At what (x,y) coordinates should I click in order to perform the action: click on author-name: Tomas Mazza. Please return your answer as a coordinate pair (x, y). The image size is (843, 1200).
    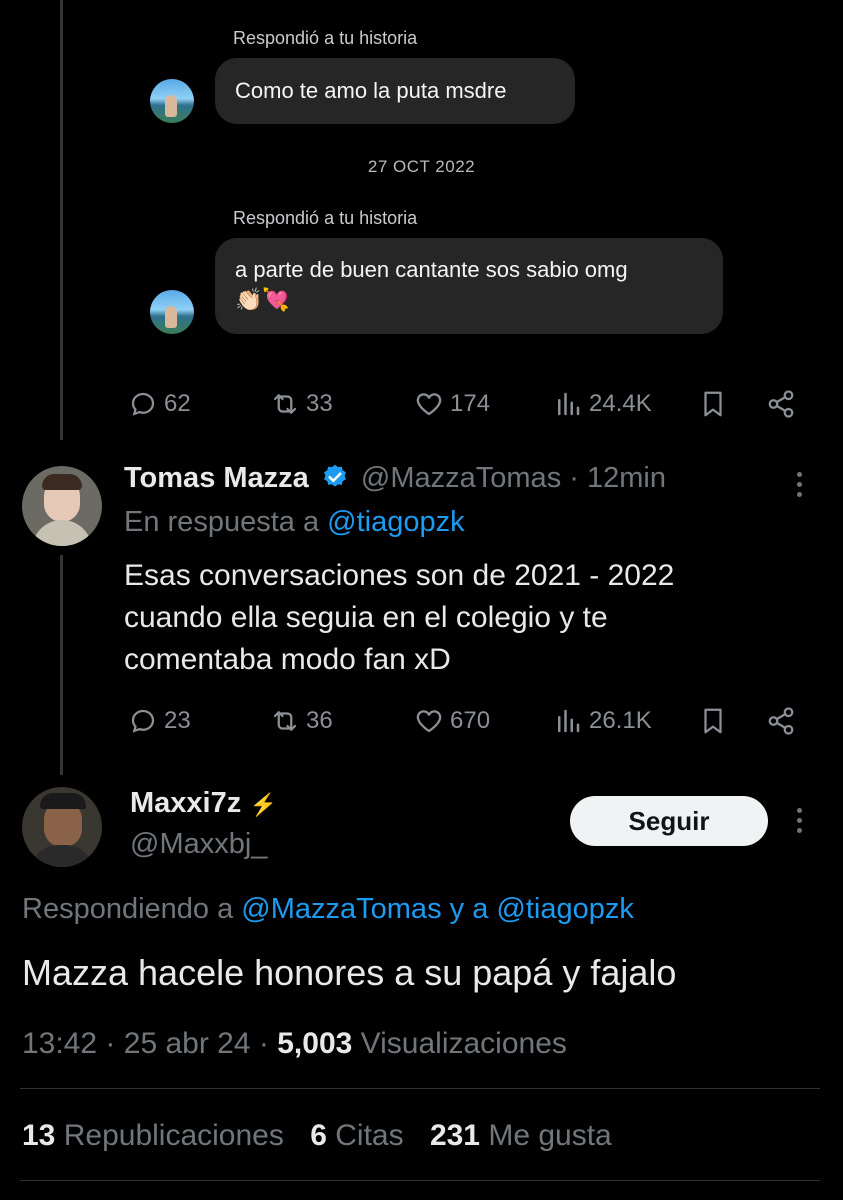
    Looking at the image, I should click on (216, 478).